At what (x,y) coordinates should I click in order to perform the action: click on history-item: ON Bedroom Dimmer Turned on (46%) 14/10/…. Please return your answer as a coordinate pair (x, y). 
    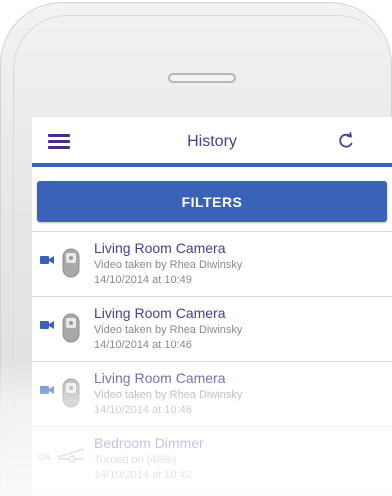
    Looking at the image, I should click on (212, 459).